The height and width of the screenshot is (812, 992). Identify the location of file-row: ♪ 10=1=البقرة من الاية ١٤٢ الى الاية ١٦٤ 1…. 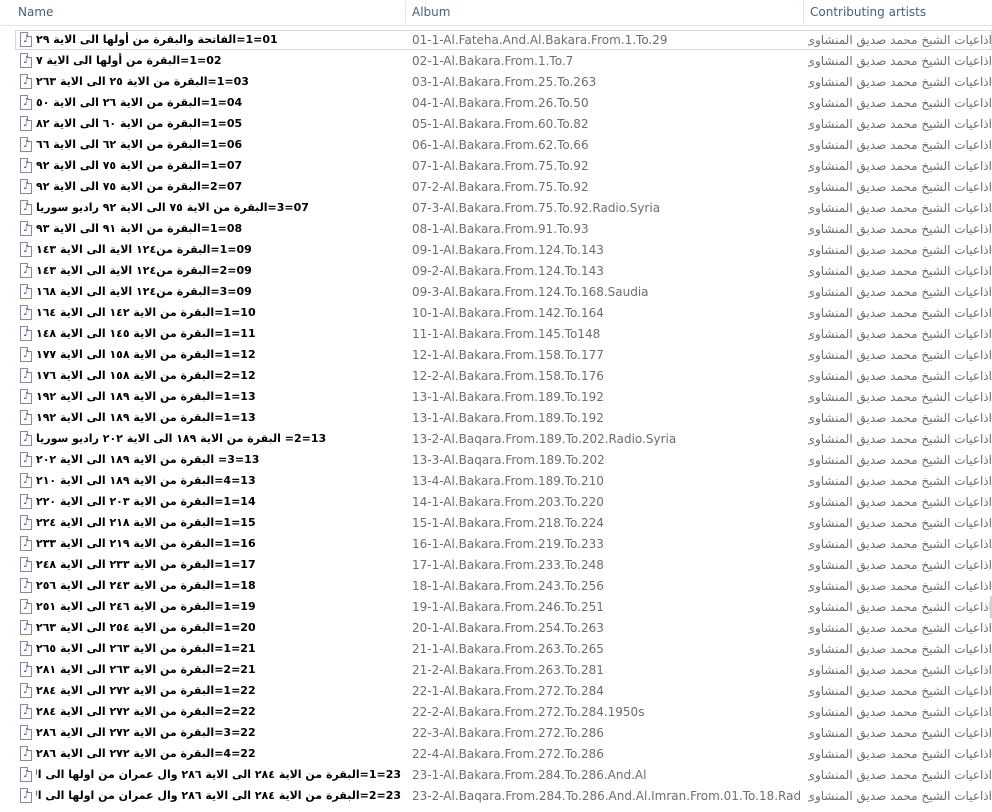
(496, 313).